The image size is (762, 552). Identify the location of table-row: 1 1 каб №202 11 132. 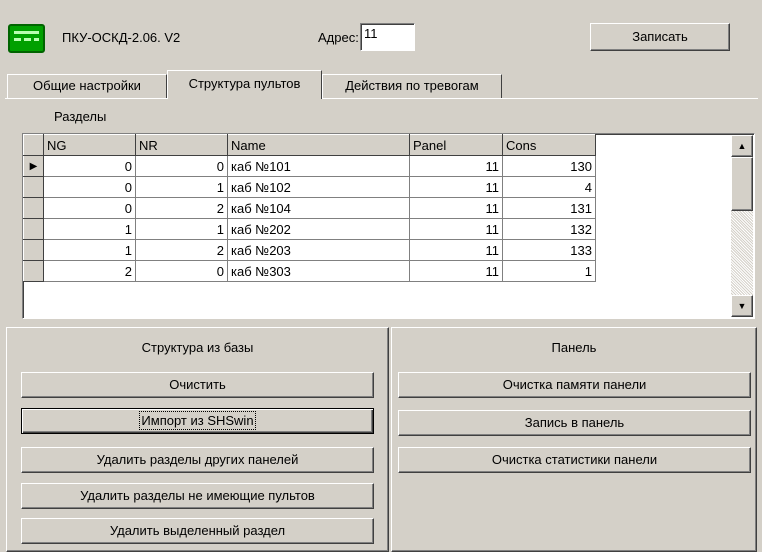
(309, 229).